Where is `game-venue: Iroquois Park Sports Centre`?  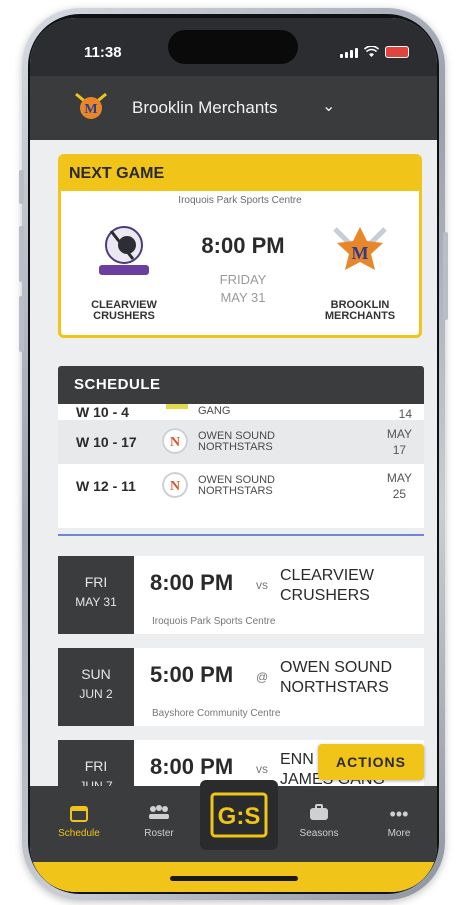
game-venue: Iroquois Park Sports Centre is located at coordinates (214, 621).